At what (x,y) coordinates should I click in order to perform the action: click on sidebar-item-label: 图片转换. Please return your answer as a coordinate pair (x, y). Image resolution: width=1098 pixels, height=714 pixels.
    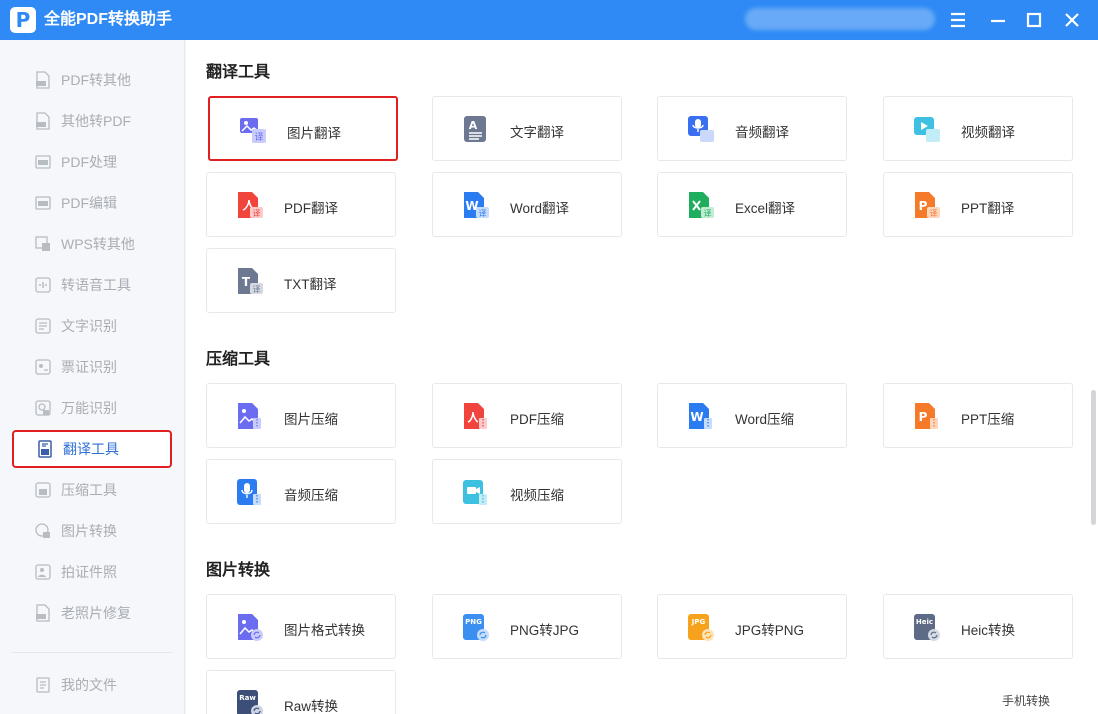
    Looking at the image, I should click on (89, 531).